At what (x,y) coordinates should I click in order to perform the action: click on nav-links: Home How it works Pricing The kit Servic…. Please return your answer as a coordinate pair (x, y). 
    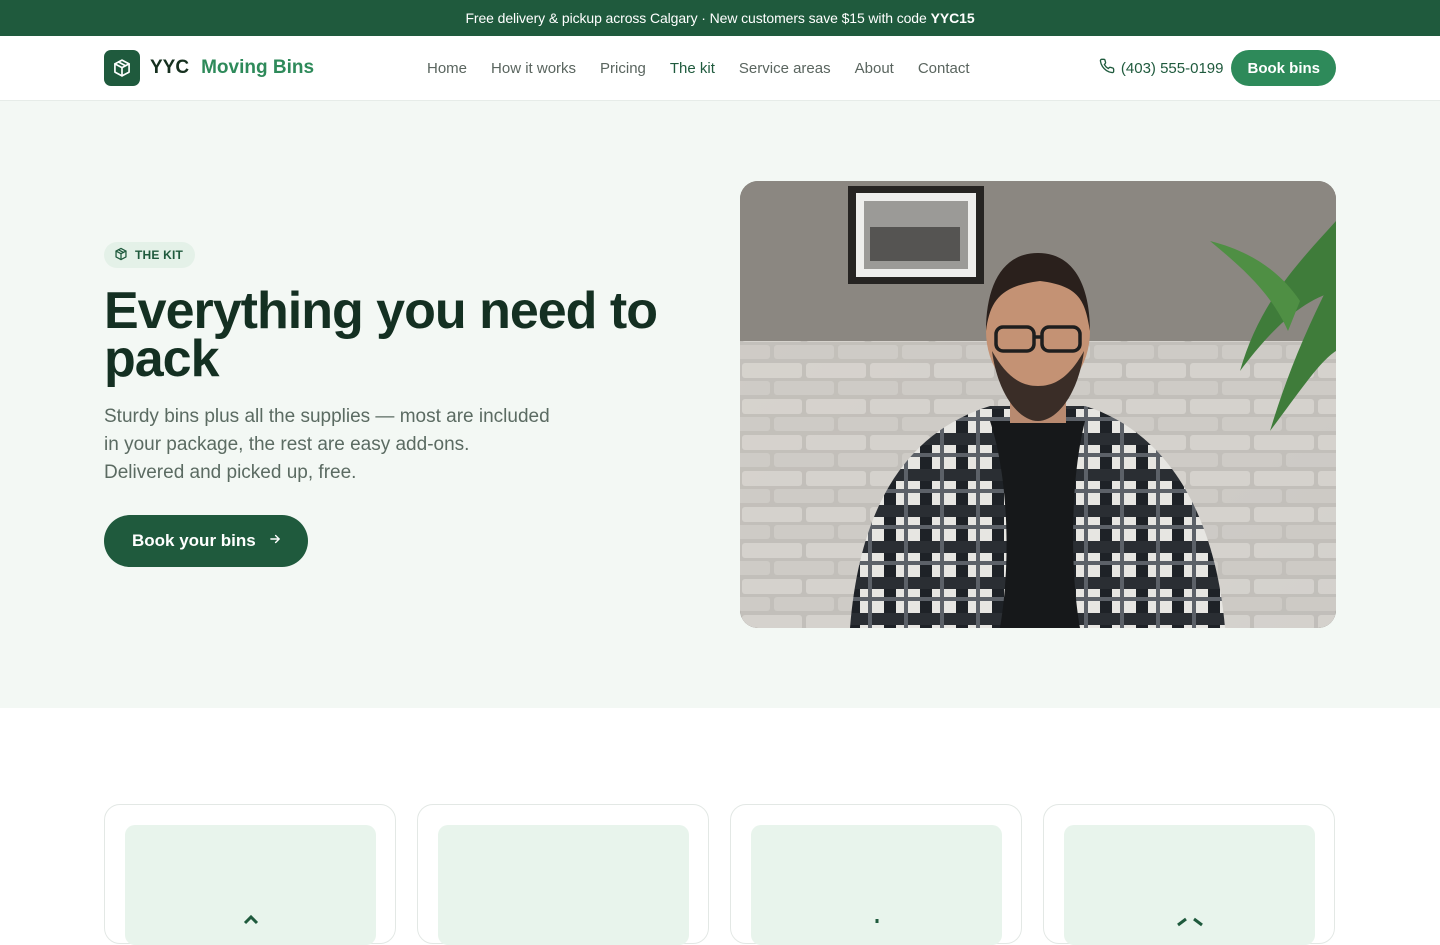
    Looking at the image, I should click on (698, 68).